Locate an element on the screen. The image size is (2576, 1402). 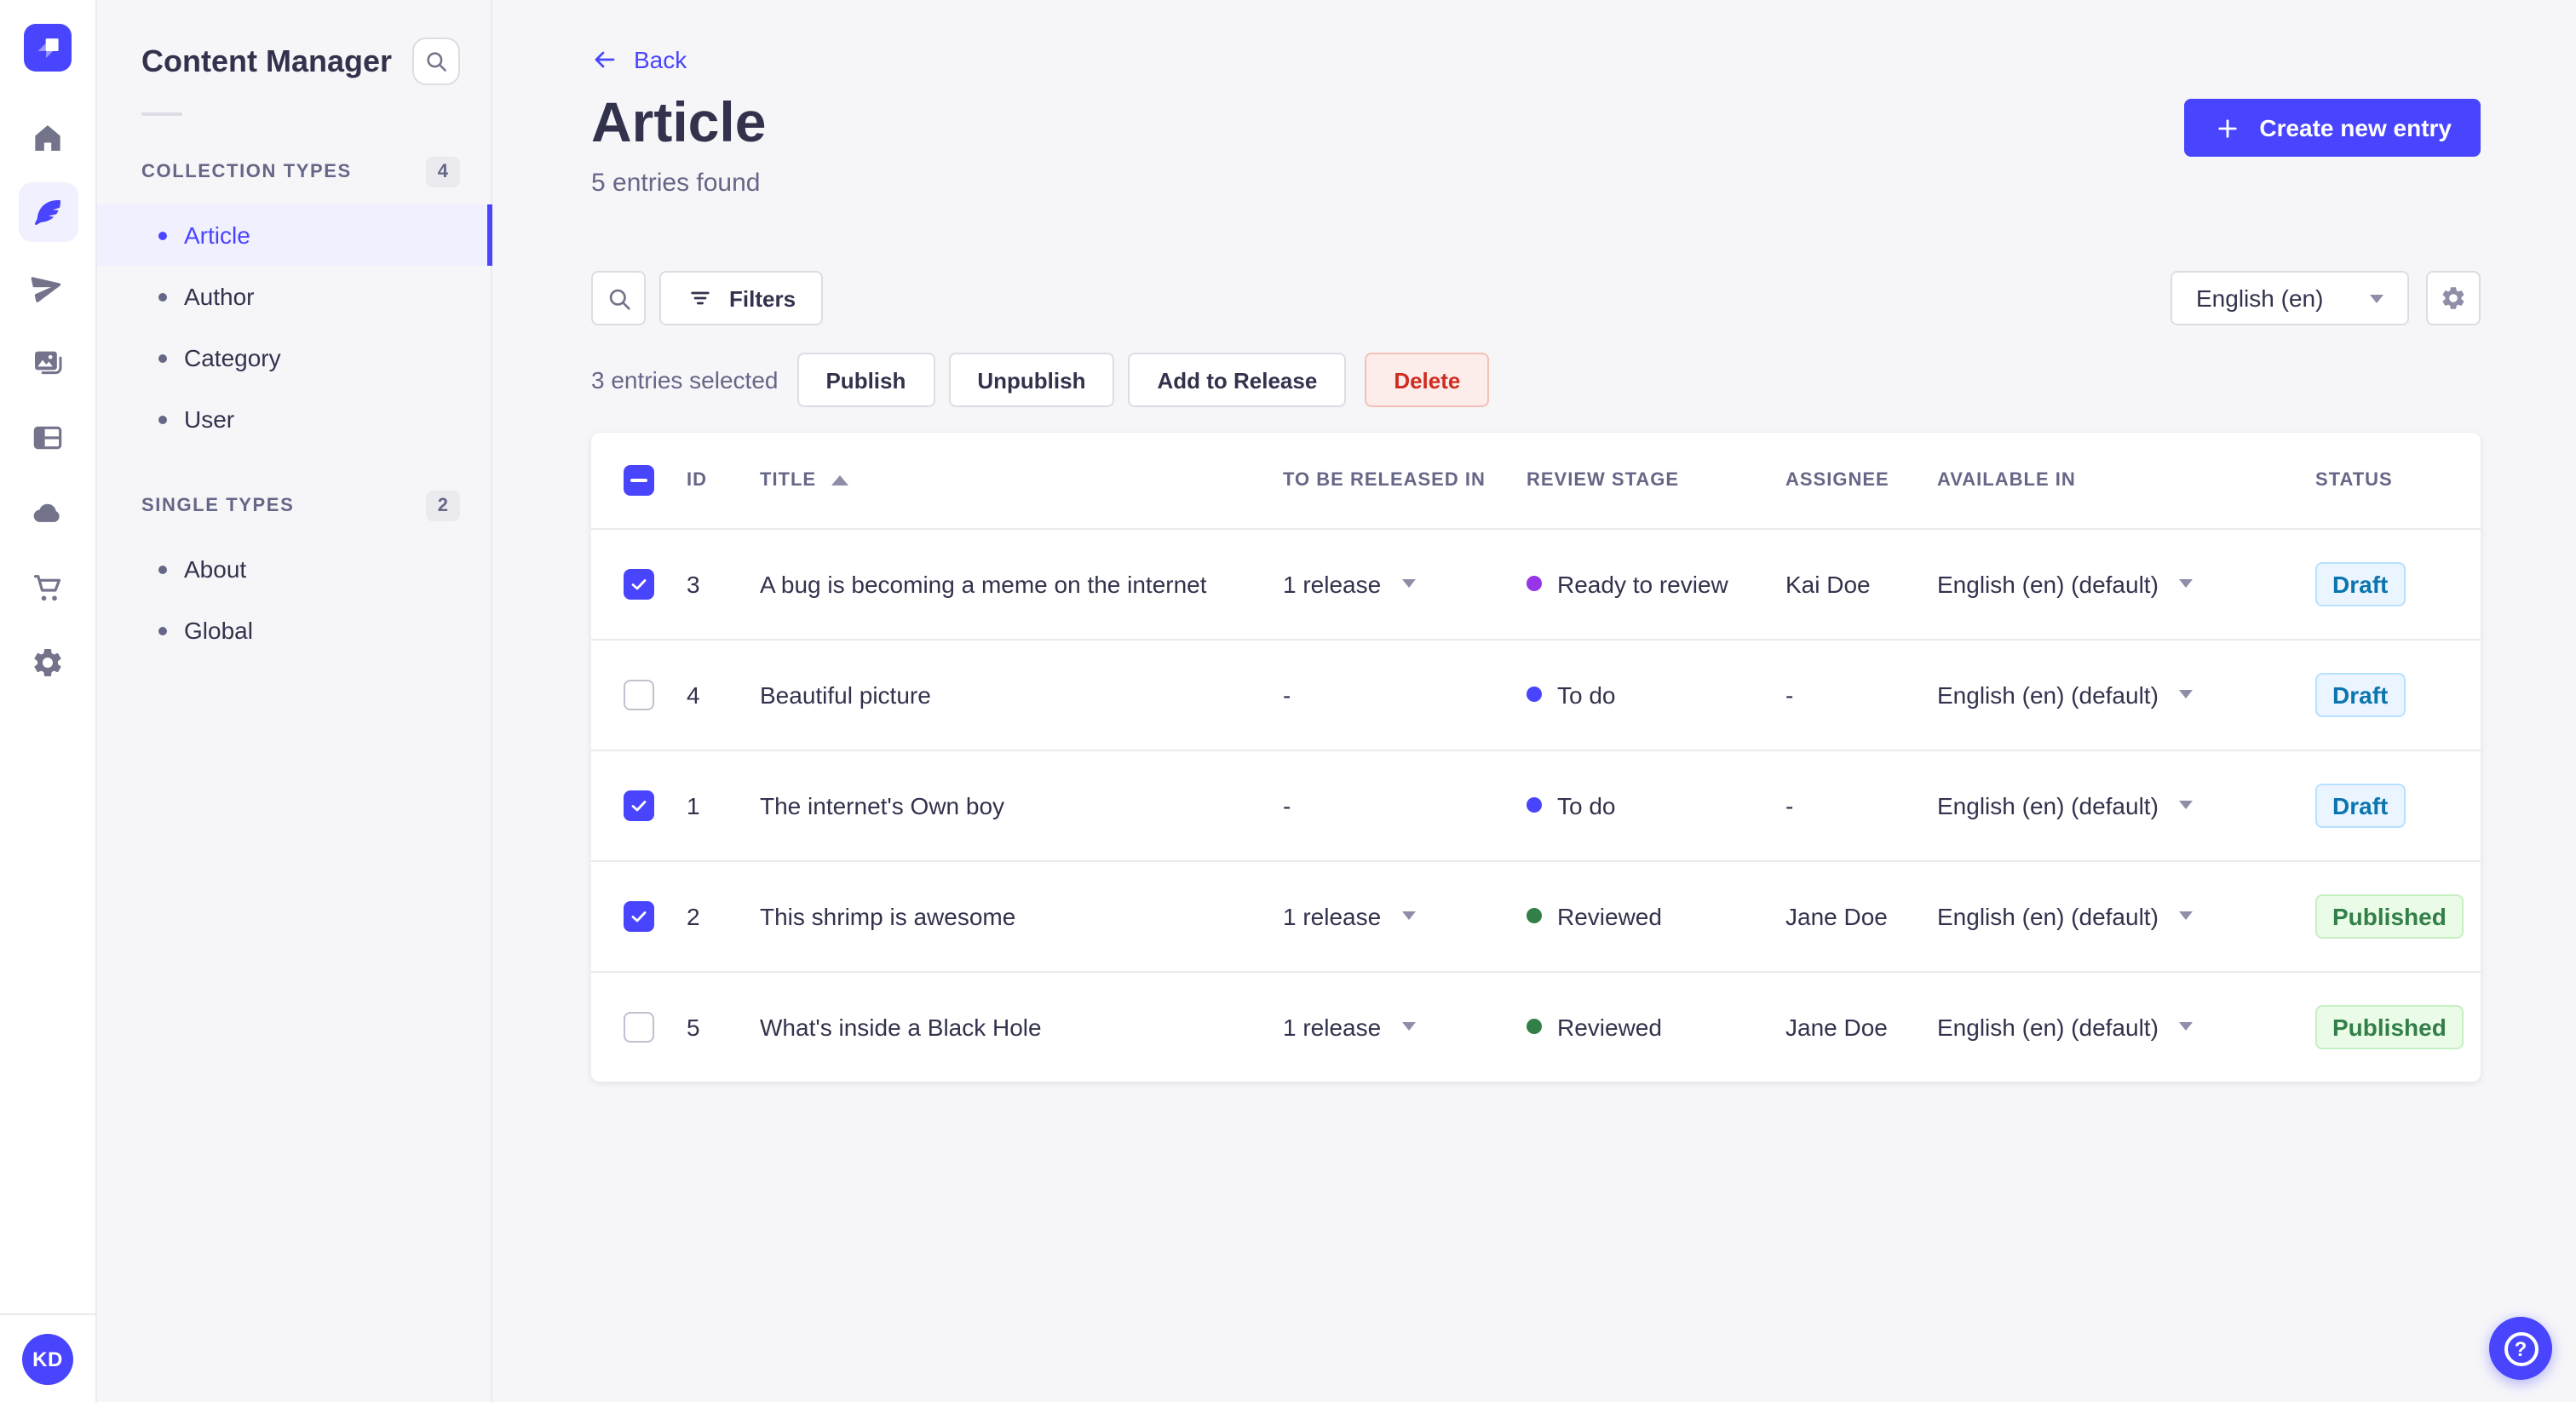
subnav-item-label: Author is located at coordinates (220, 296).